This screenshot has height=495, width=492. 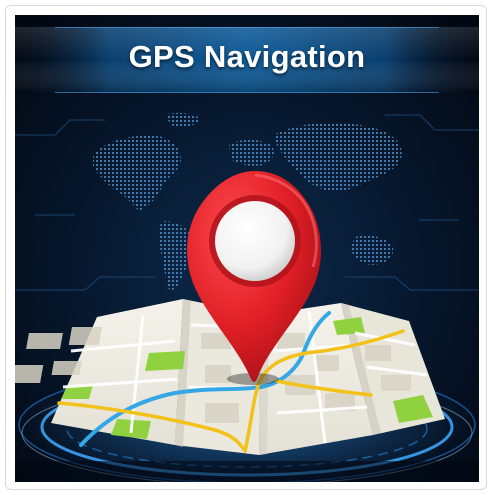 What do you see at coordinates (247, 471) in the screenshot?
I see `bottom-shade` at bounding box center [247, 471].